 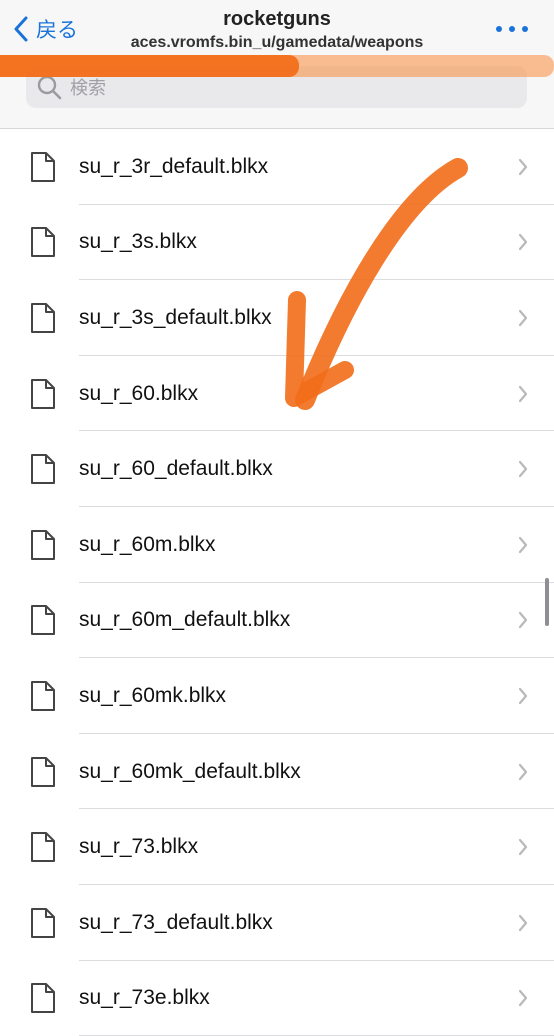 What do you see at coordinates (150, 66) in the screenshot?
I see `progress-fill` at bounding box center [150, 66].